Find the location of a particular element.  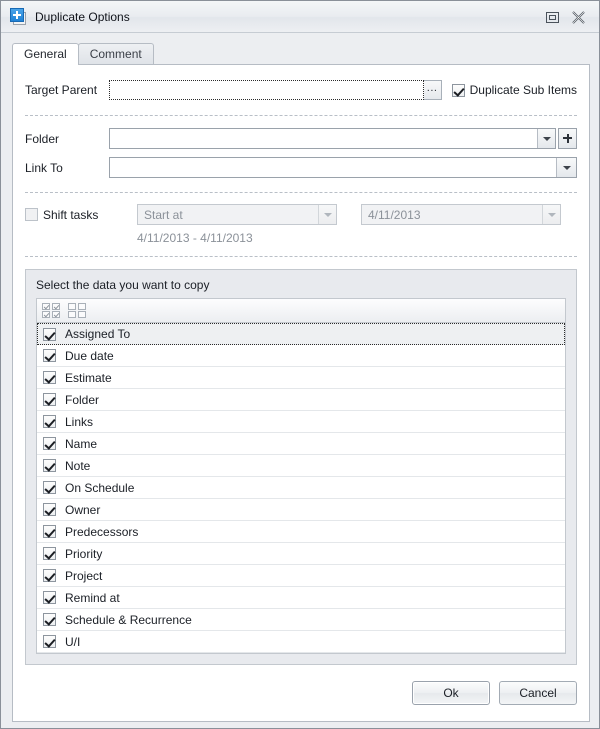

shift-mode-combobox: Start at is located at coordinates (237, 214).